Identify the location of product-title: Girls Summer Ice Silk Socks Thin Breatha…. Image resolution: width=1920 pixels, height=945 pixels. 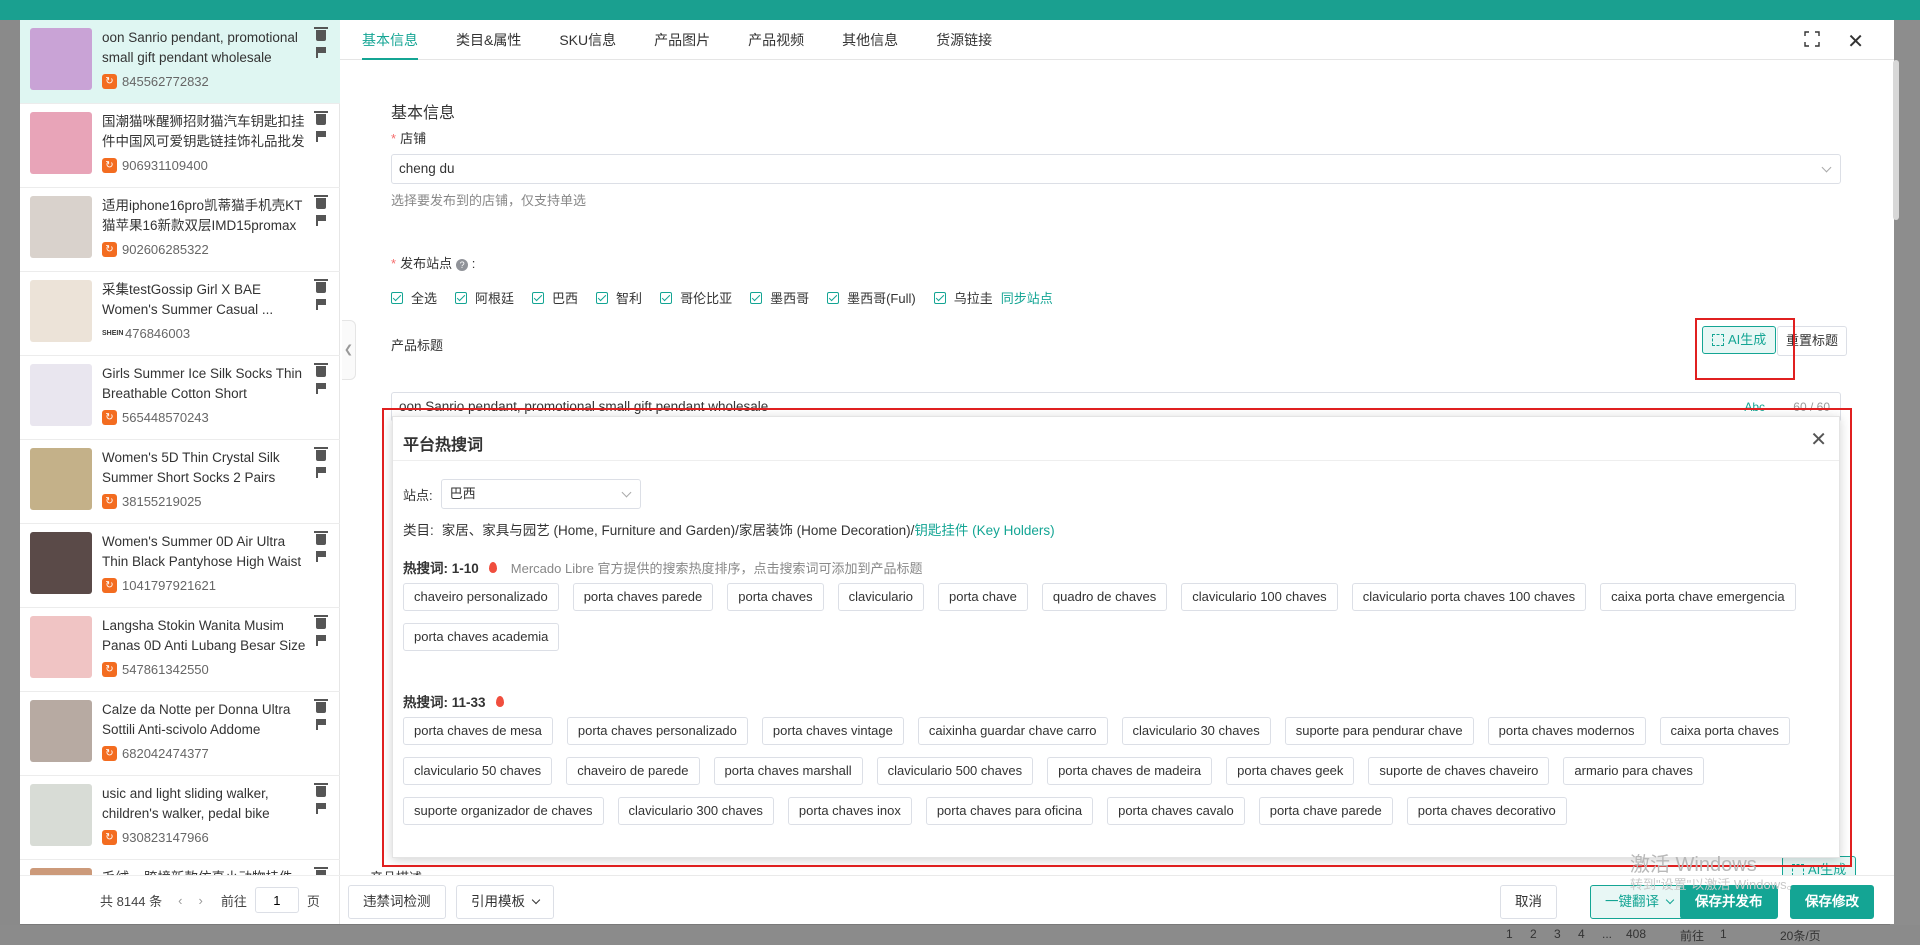
(202, 383).